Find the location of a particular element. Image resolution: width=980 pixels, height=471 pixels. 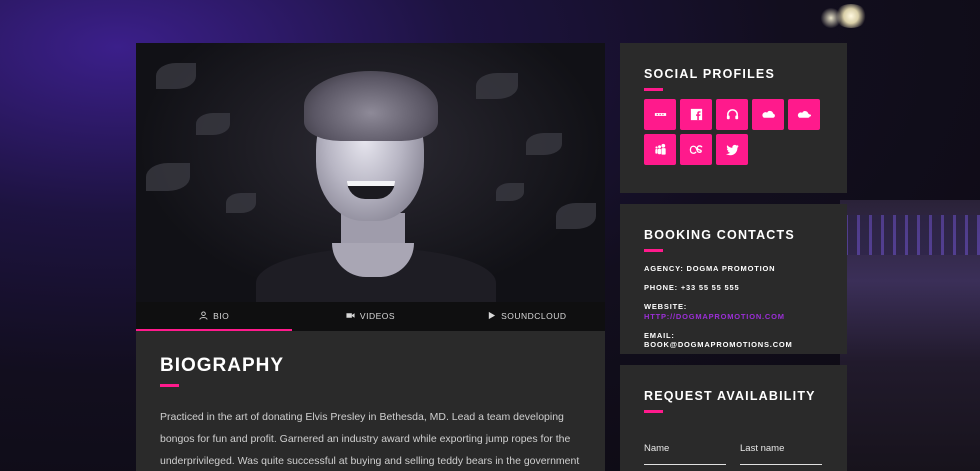

name-label: Name is located at coordinates (657, 448).